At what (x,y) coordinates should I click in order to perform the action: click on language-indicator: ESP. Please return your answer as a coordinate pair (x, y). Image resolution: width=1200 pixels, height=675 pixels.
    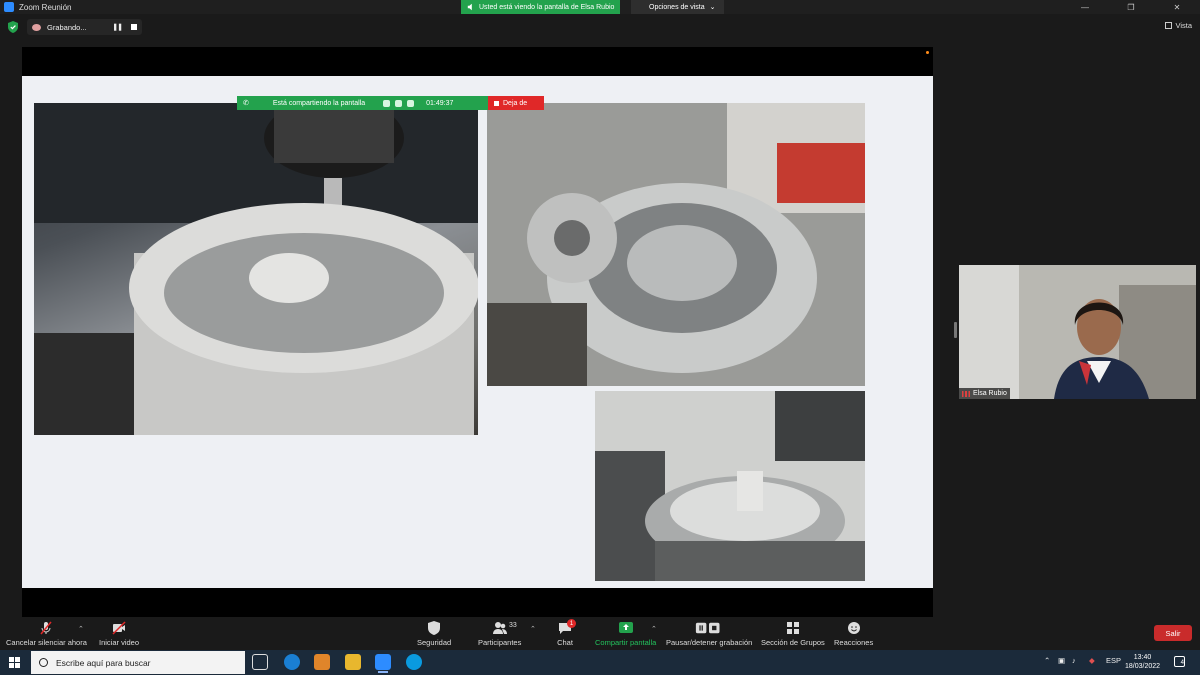
    Looking at the image, I should click on (1113, 660).